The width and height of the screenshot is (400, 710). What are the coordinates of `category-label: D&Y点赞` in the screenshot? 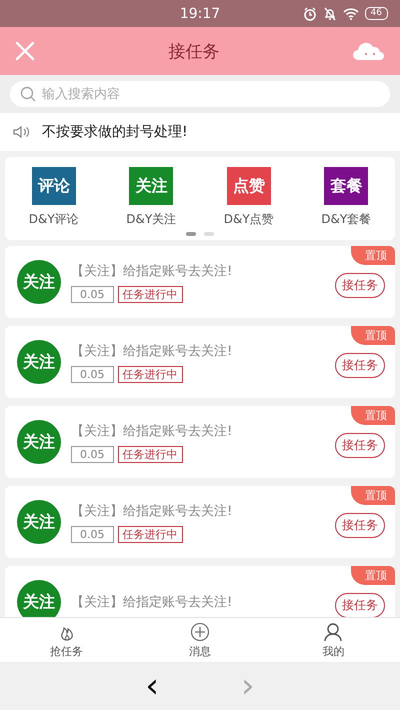 It's located at (249, 219).